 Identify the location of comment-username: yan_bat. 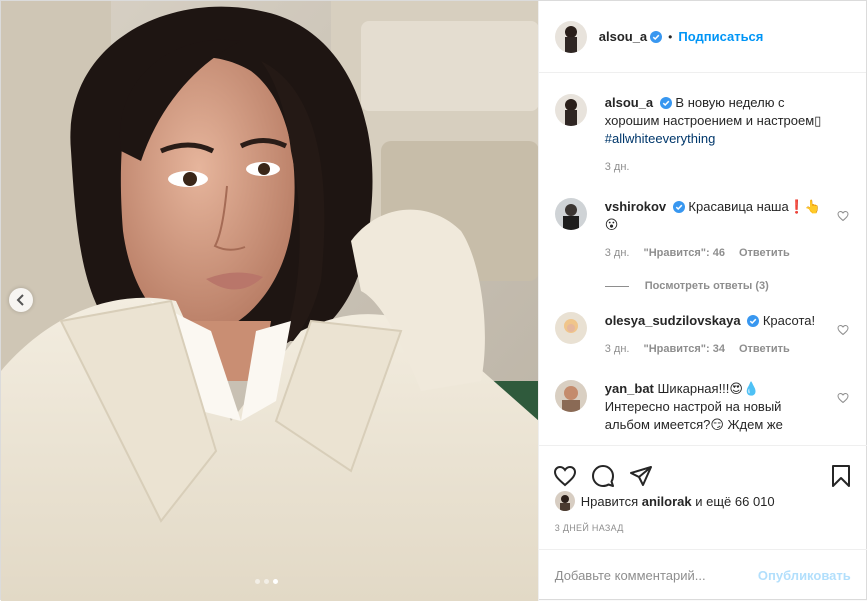
(629, 388).